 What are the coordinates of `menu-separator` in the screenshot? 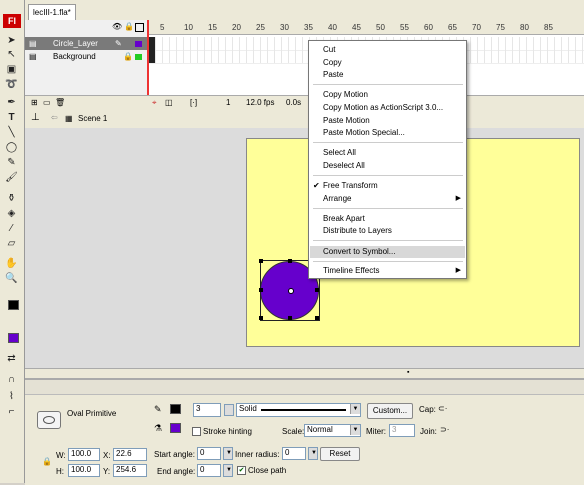 It's located at (388, 175).